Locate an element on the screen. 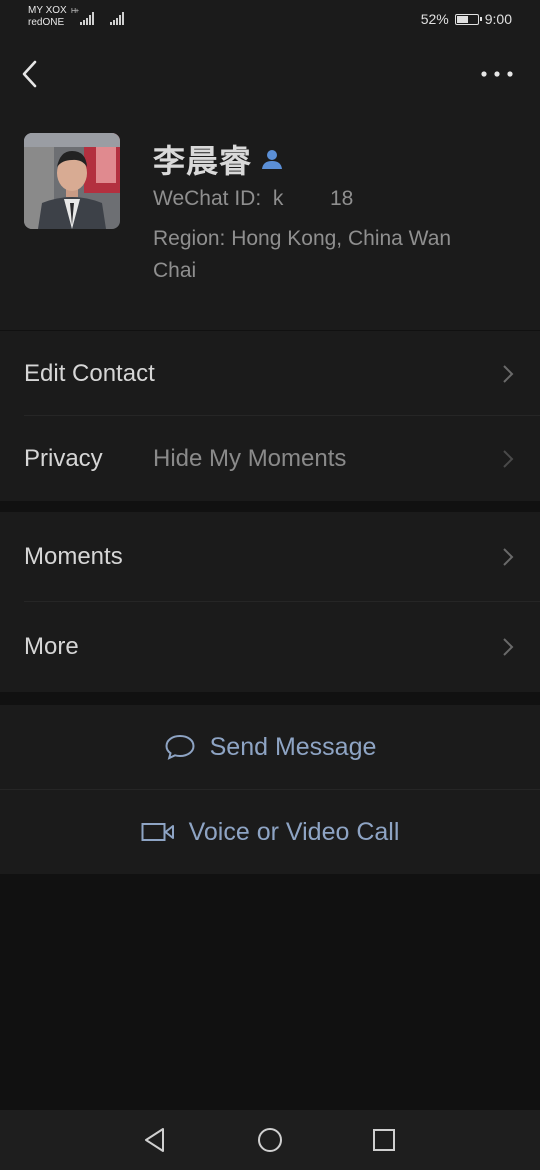  send-message-label: Send Message is located at coordinates (293, 746).